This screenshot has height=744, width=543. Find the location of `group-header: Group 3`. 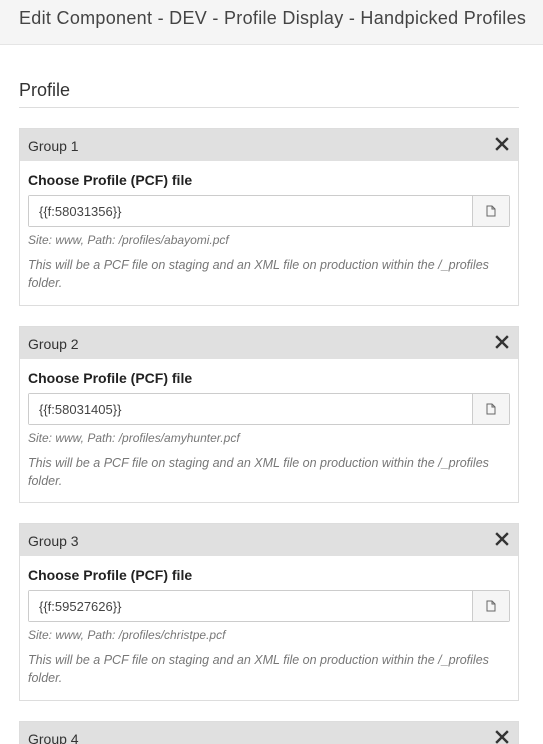

group-header: Group 3 is located at coordinates (269, 540).